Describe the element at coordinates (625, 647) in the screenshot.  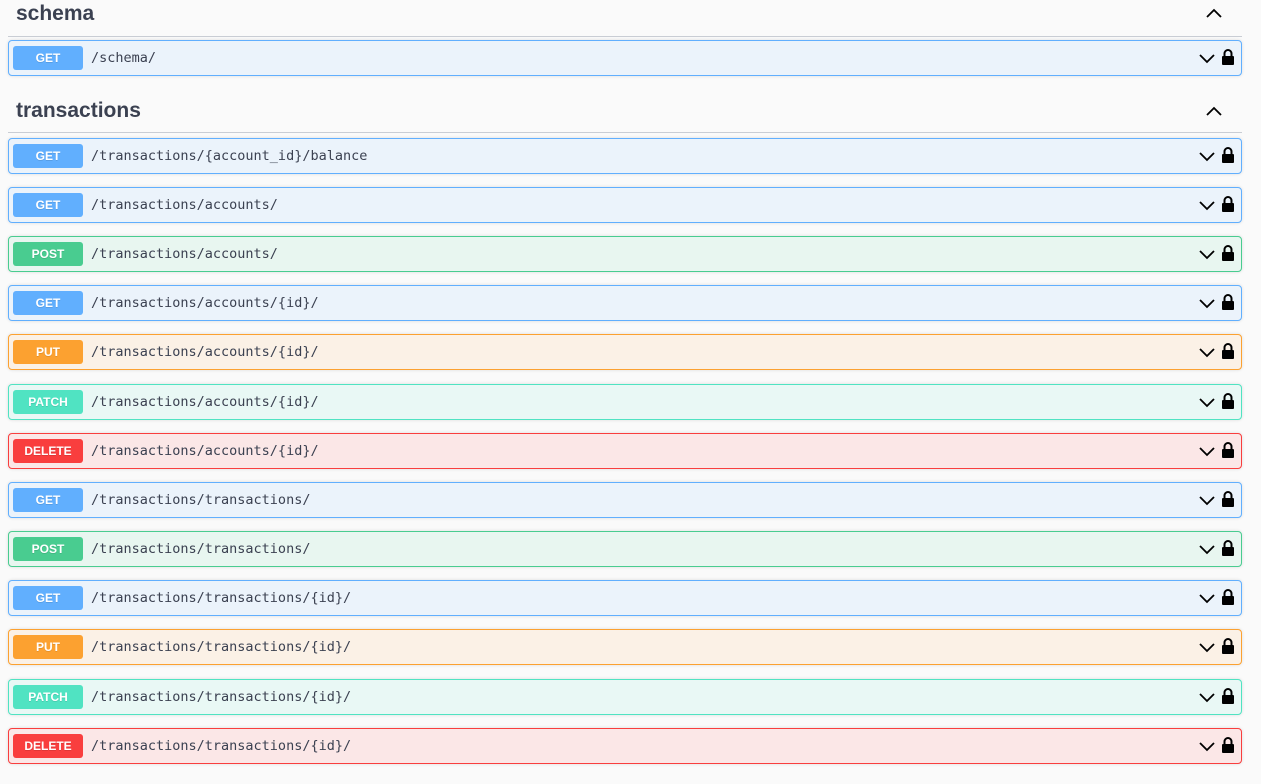
I see `operation-row: PUT /transactions/transactions/{id}/` at that location.